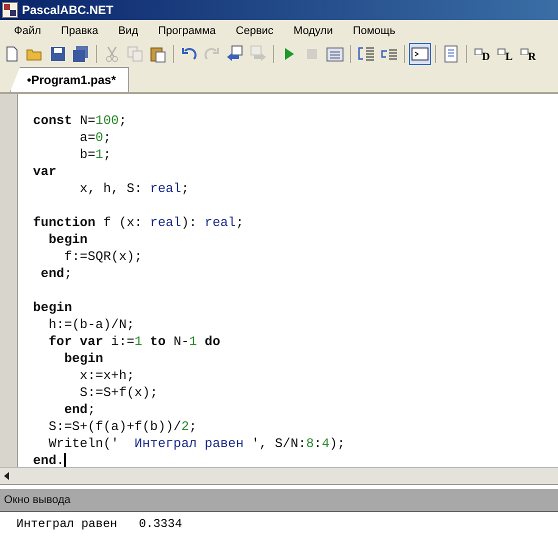 The width and height of the screenshot is (558, 536). Describe the element at coordinates (7, 476) in the screenshot. I see `scroll-left-arrow-icon` at that location.